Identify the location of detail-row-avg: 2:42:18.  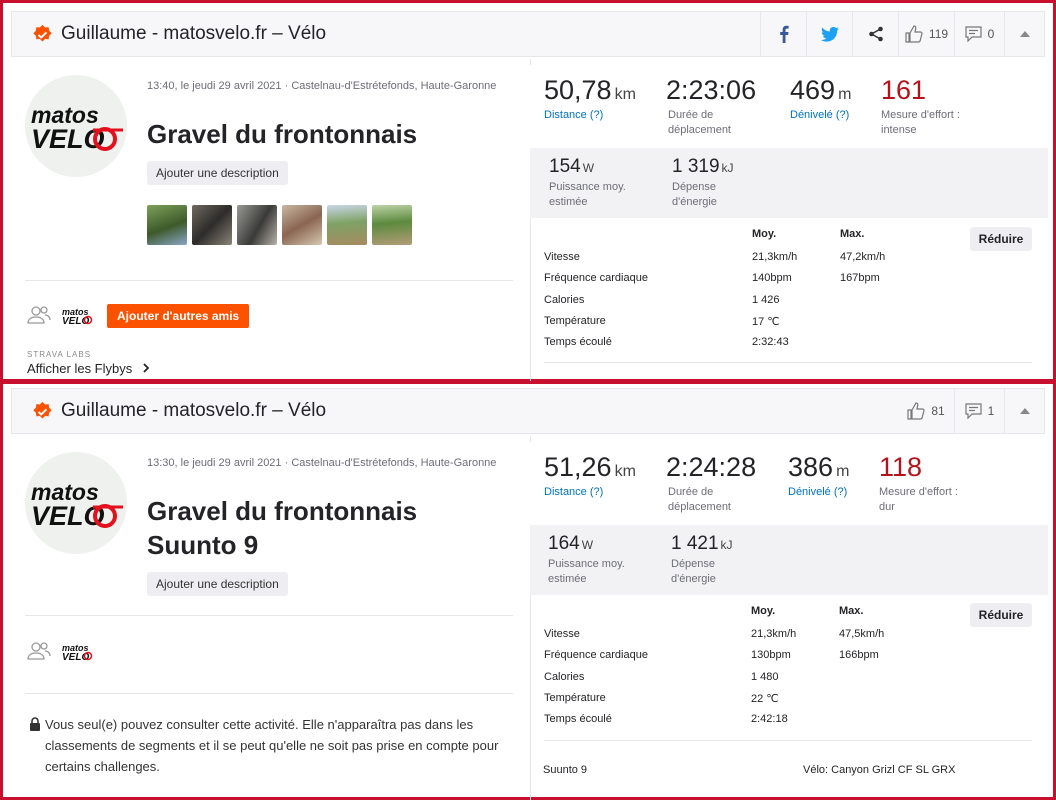
(769, 719).